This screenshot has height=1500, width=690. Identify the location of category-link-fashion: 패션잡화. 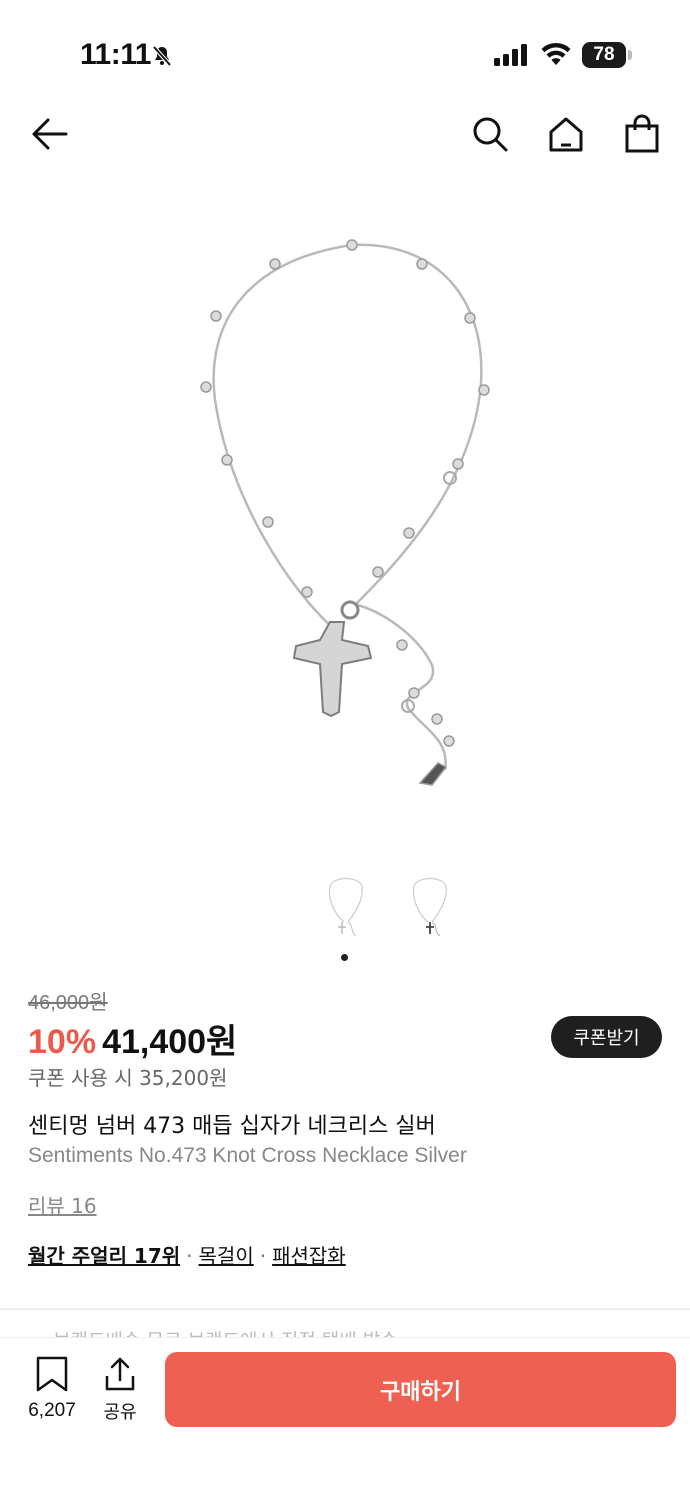
(309, 1256).